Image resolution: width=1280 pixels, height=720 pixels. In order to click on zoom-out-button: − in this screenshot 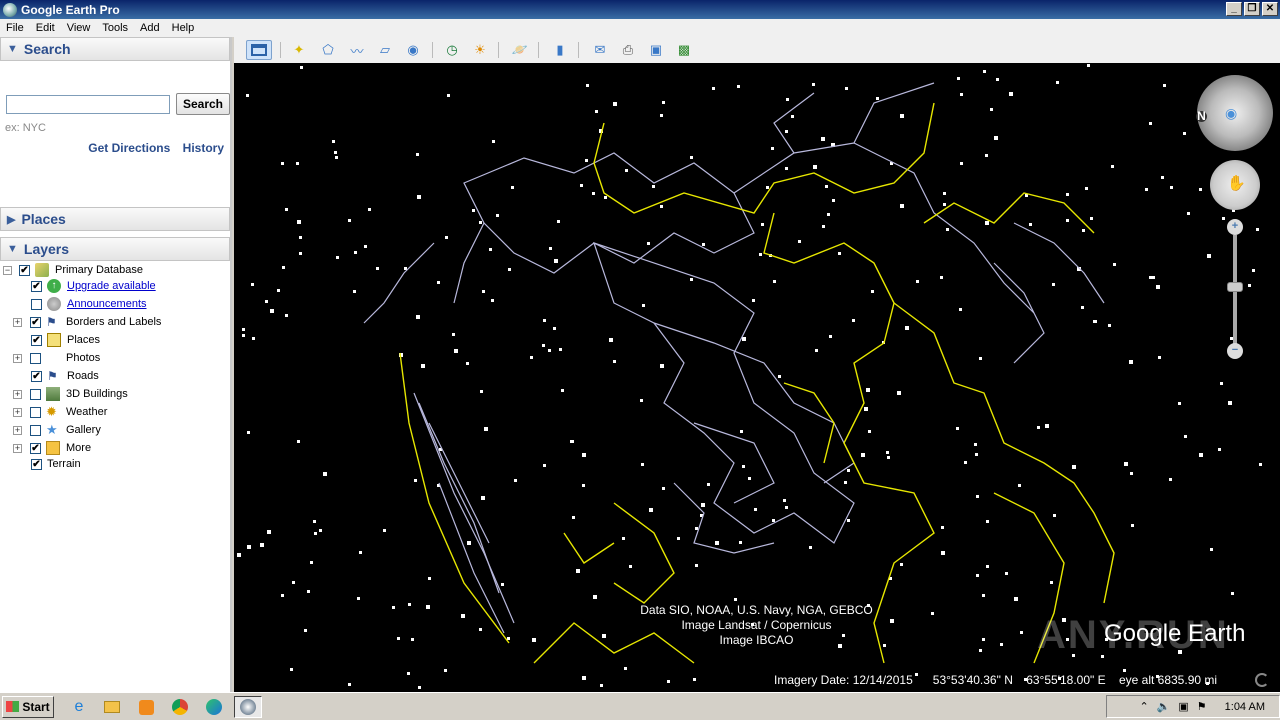, I will do `click(1235, 351)`.